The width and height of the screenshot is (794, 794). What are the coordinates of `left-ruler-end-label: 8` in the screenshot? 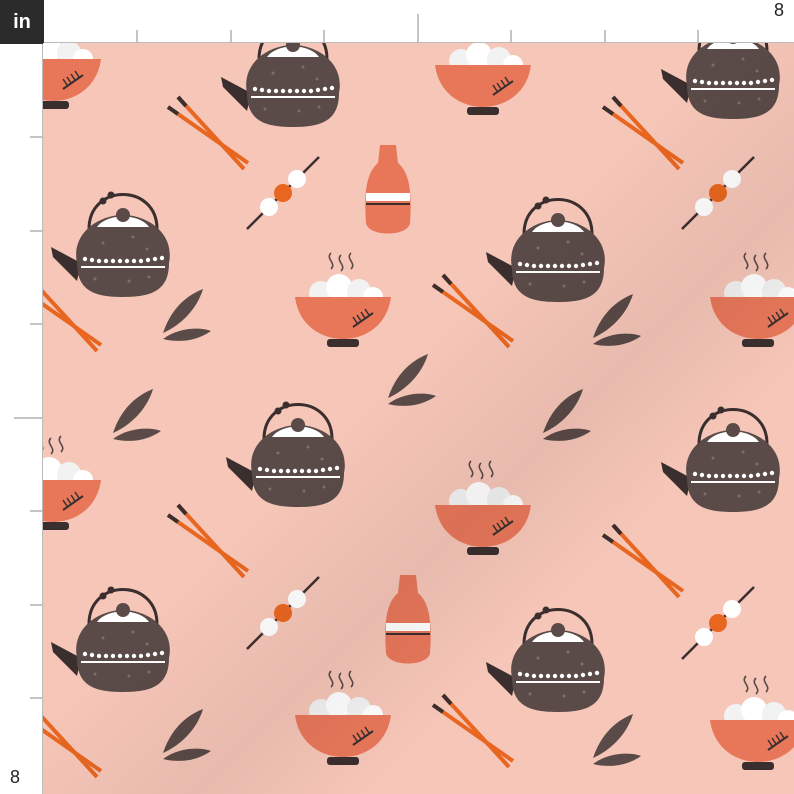 It's located at (15, 777).